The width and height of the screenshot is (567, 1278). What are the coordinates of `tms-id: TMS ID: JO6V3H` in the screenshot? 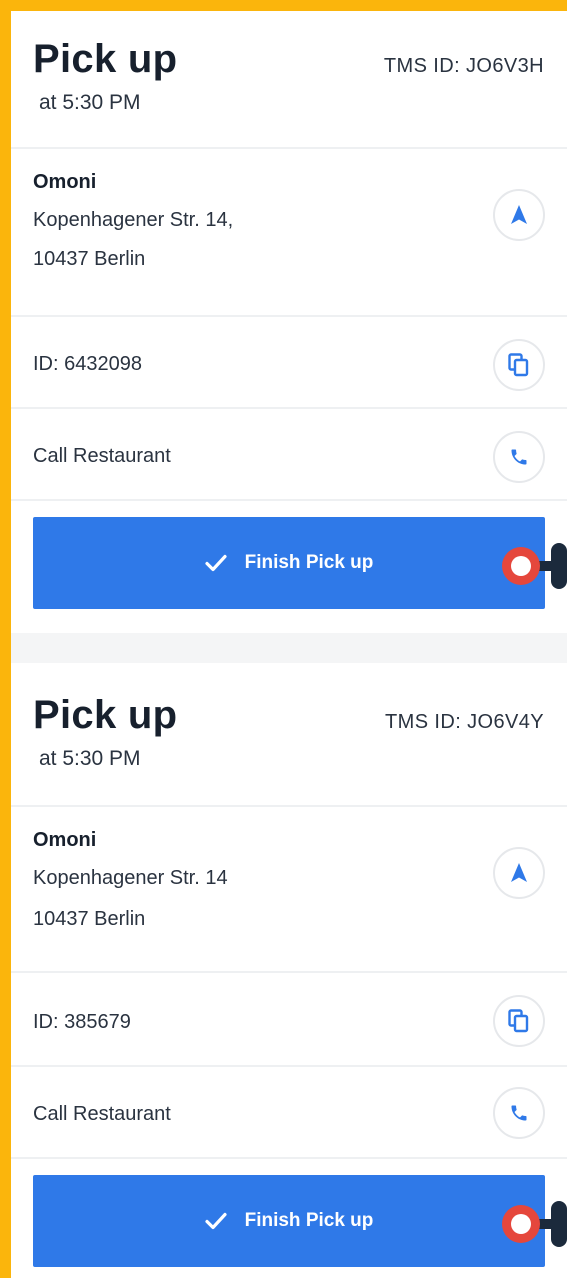 It's located at (463, 66).